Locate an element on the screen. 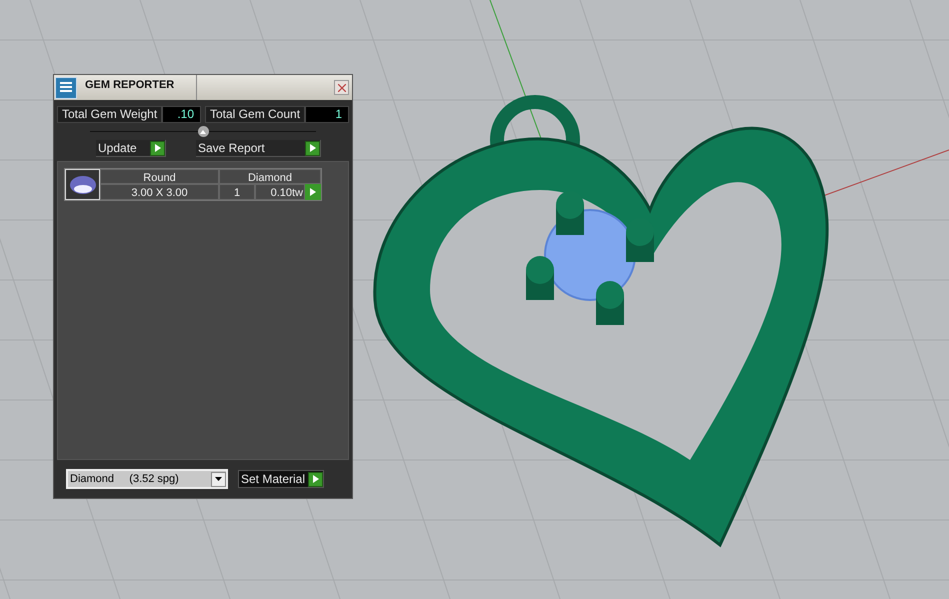 This screenshot has width=949, height=599. window-title: GEM REPORTER is located at coordinates (141, 87).